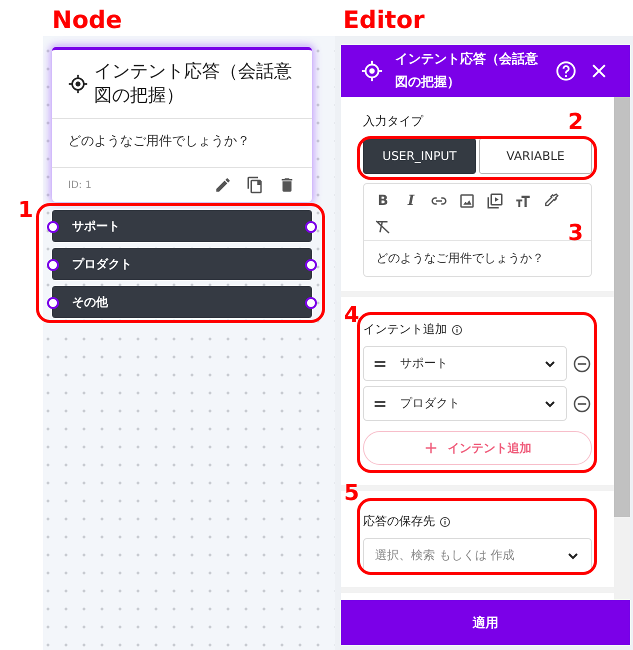  What do you see at coordinates (576, 123) in the screenshot?
I see `annotation-number: 2` at bounding box center [576, 123].